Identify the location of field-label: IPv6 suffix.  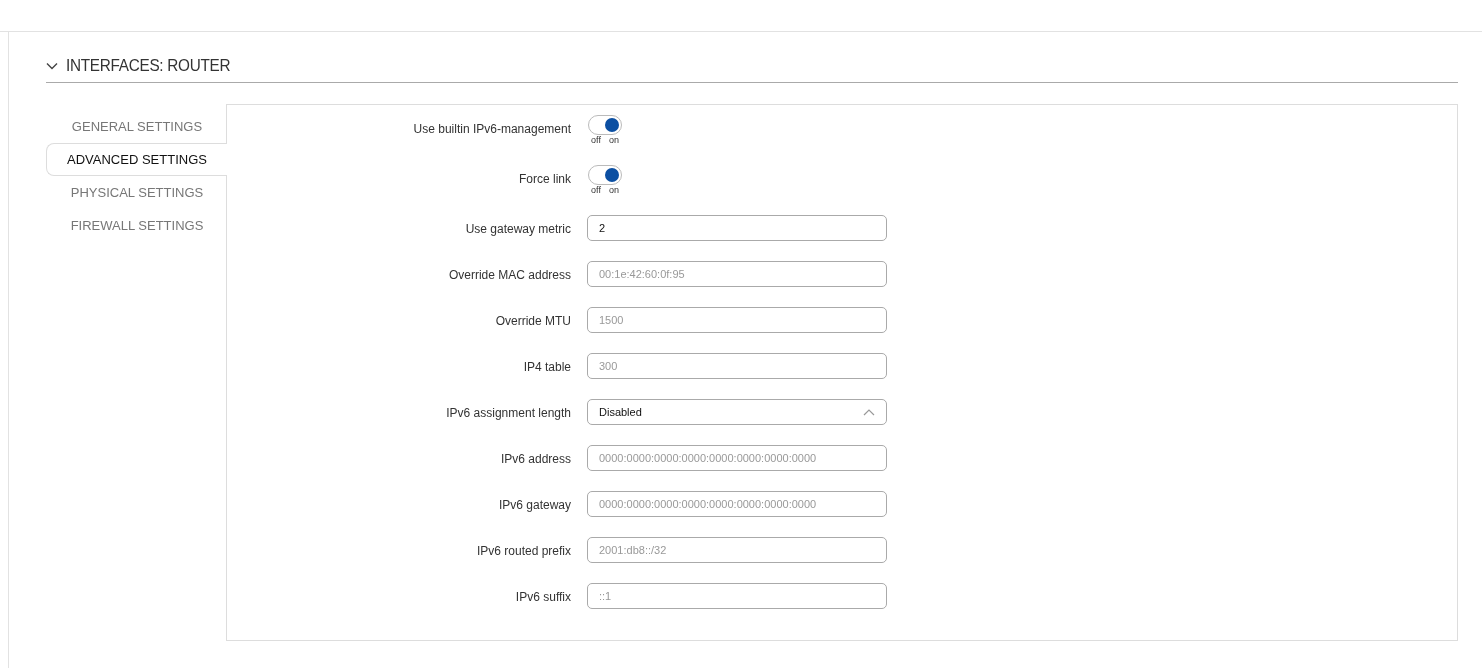
(542, 596).